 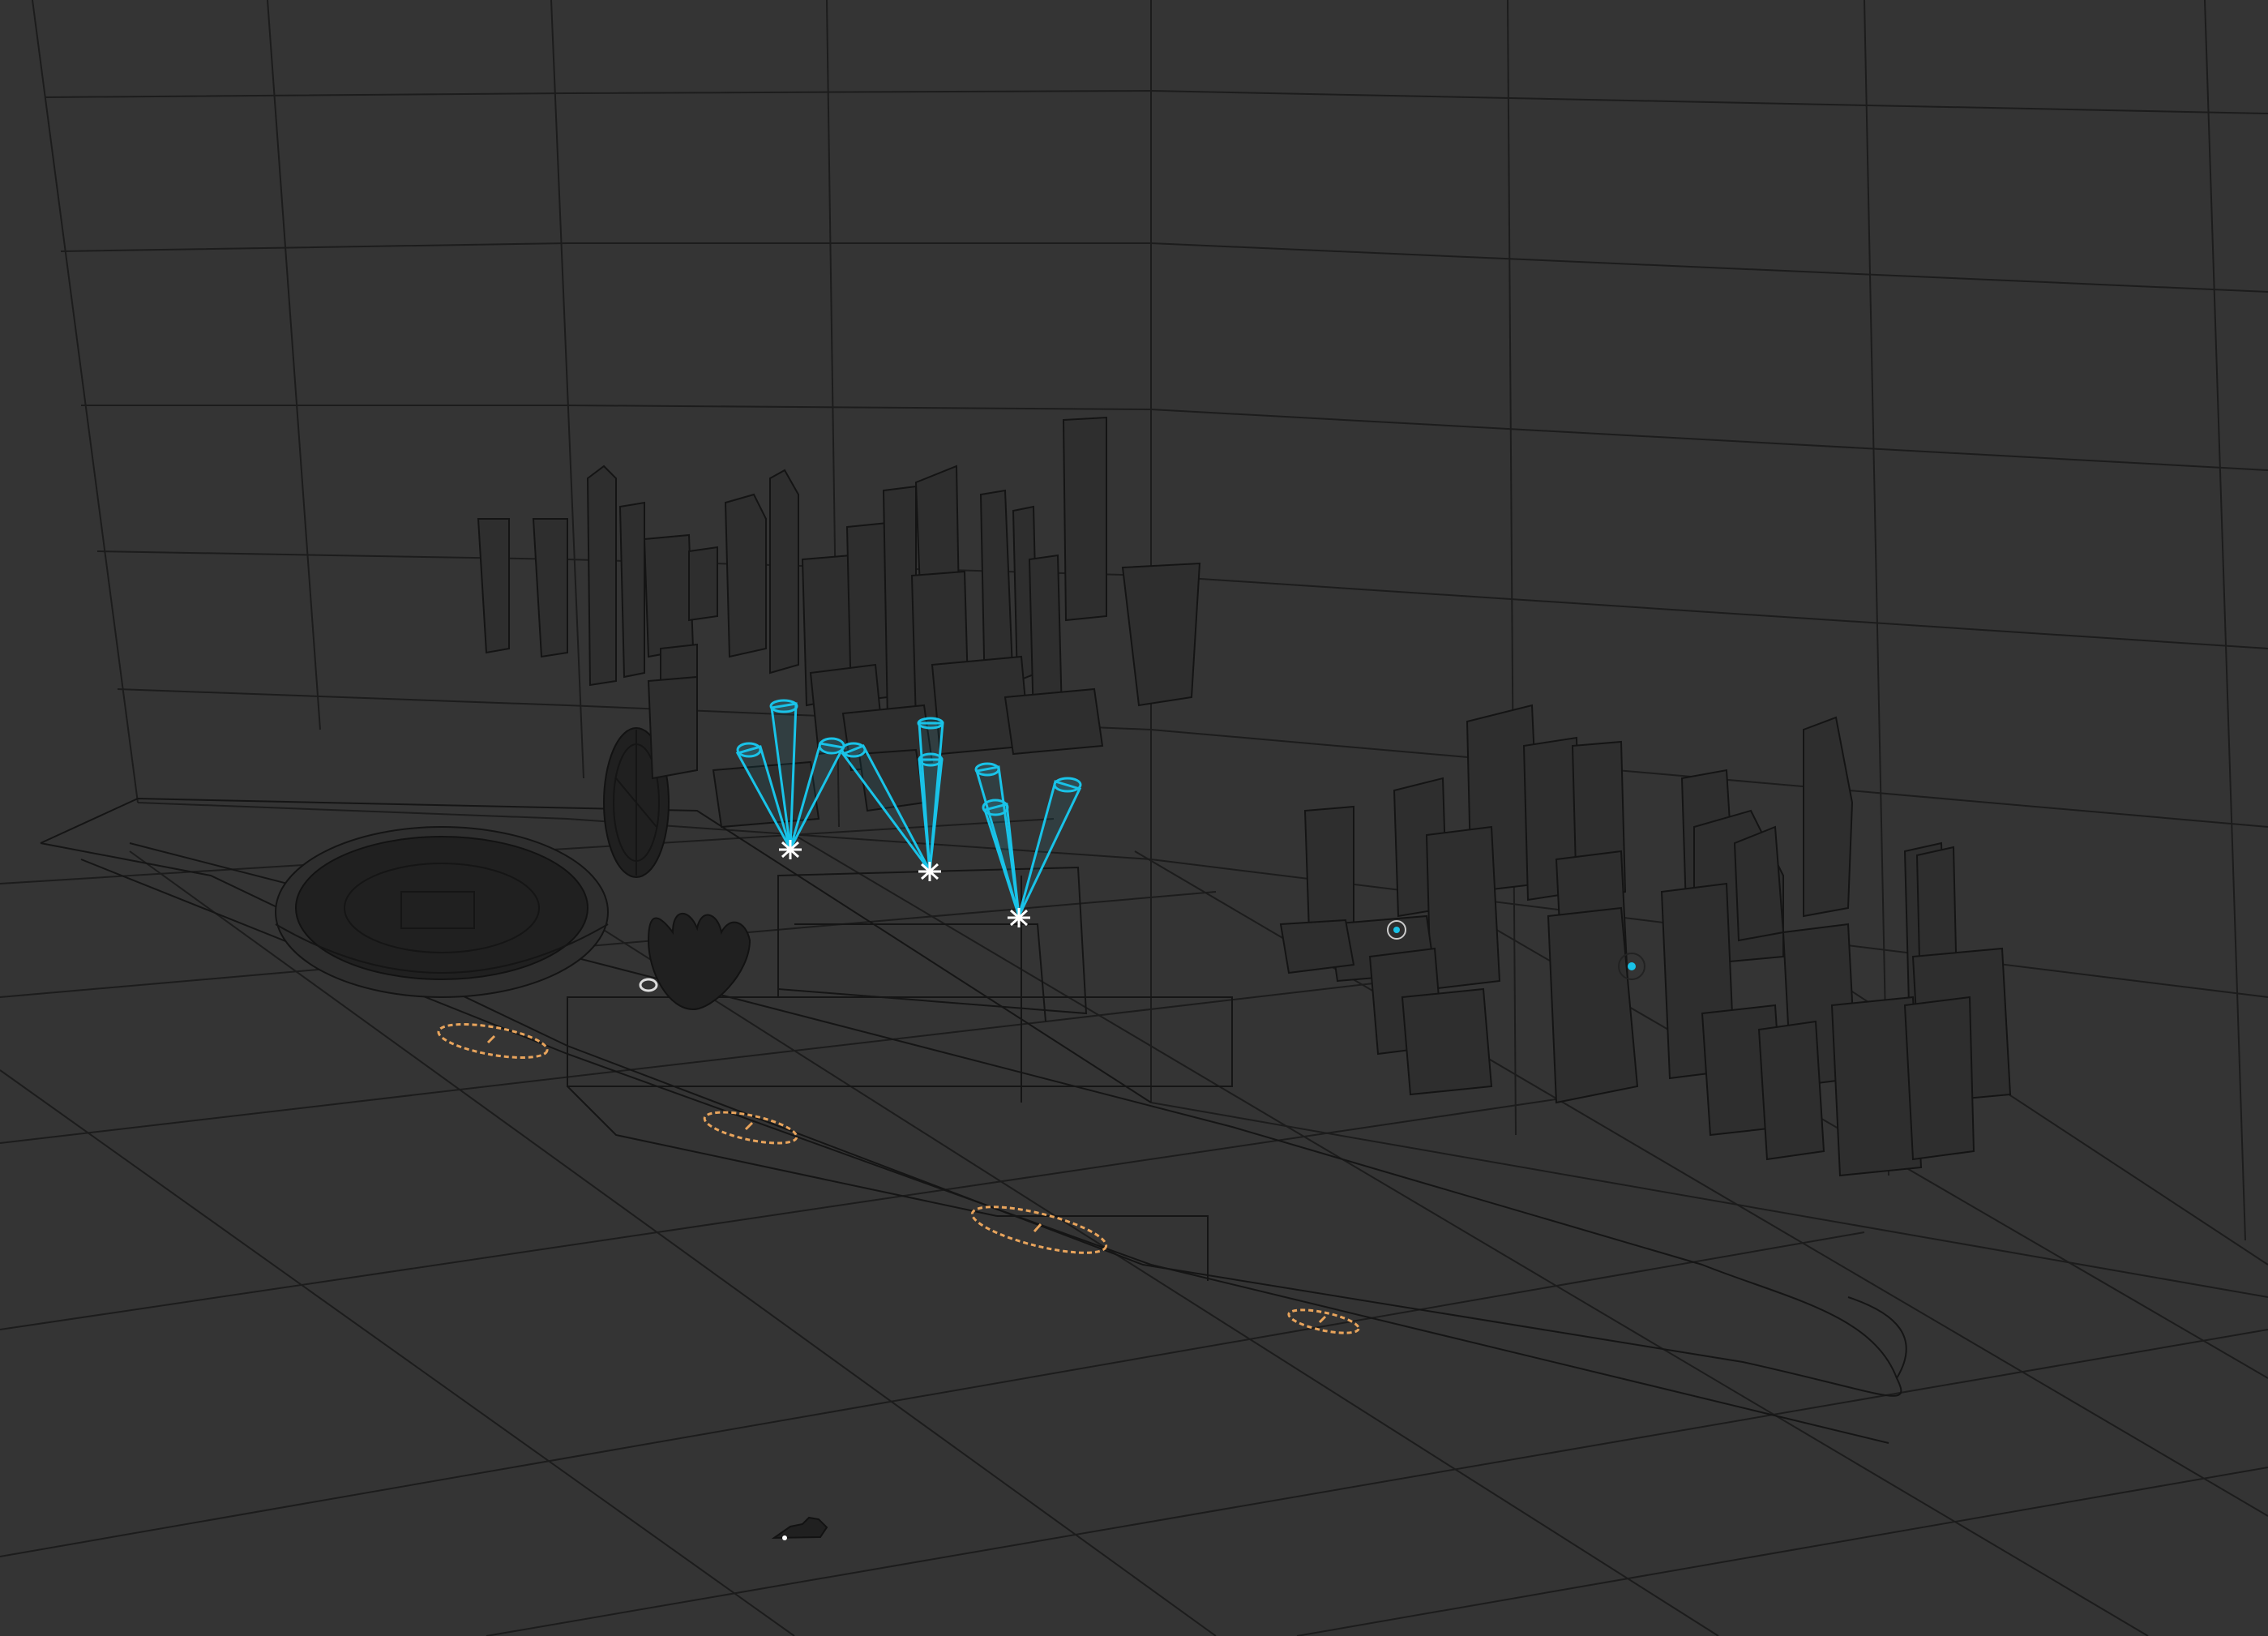 What do you see at coordinates (839, 623) in the screenshot?
I see `skyline-left` at bounding box center [839, 623].